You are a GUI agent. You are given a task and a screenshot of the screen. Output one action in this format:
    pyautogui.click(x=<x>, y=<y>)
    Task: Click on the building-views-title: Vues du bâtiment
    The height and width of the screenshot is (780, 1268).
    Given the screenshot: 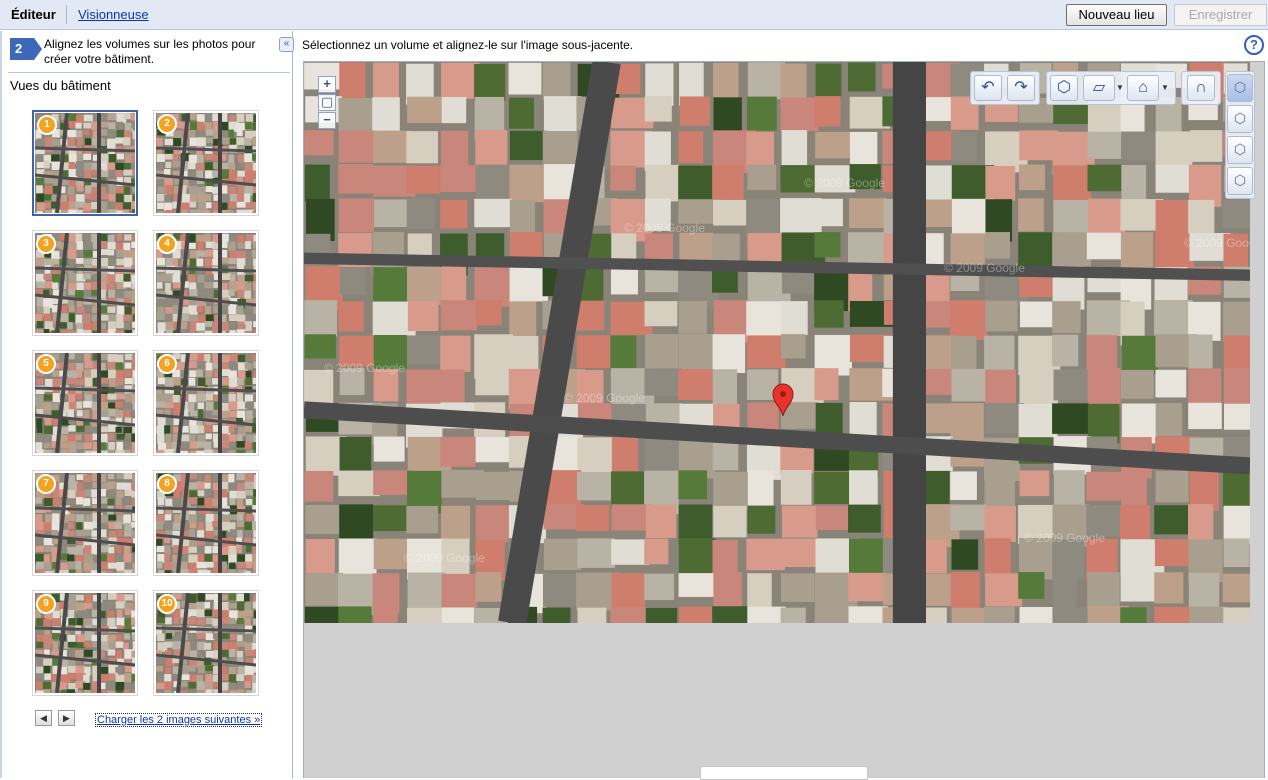 What is the action you would take?
    pyautogui.click(x=60, y=85)
    